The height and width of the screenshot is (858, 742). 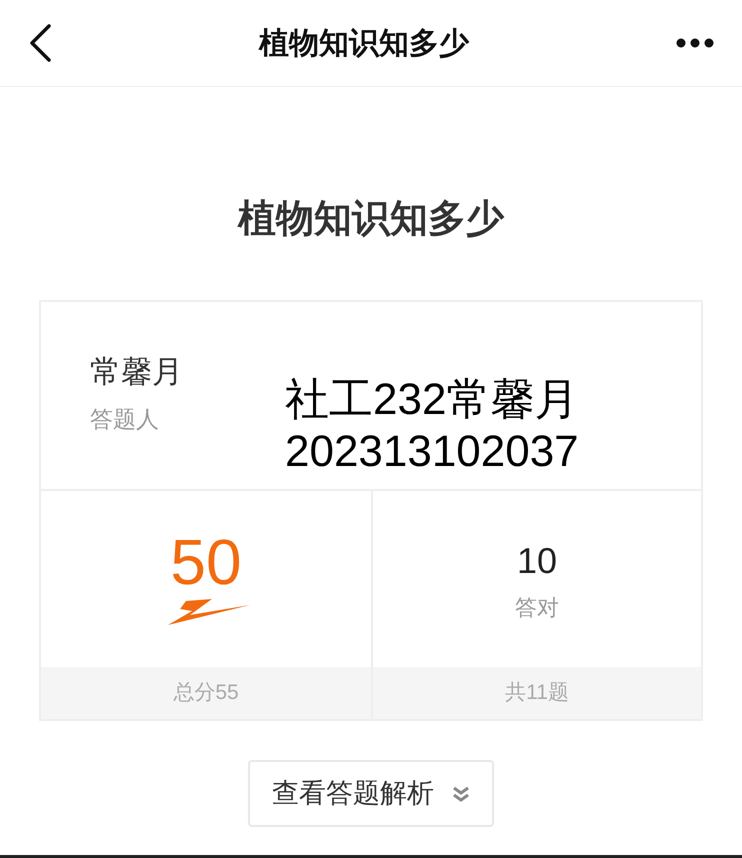 I want to click on note-text: 社工232常馨月, so click(x=432, y=400).